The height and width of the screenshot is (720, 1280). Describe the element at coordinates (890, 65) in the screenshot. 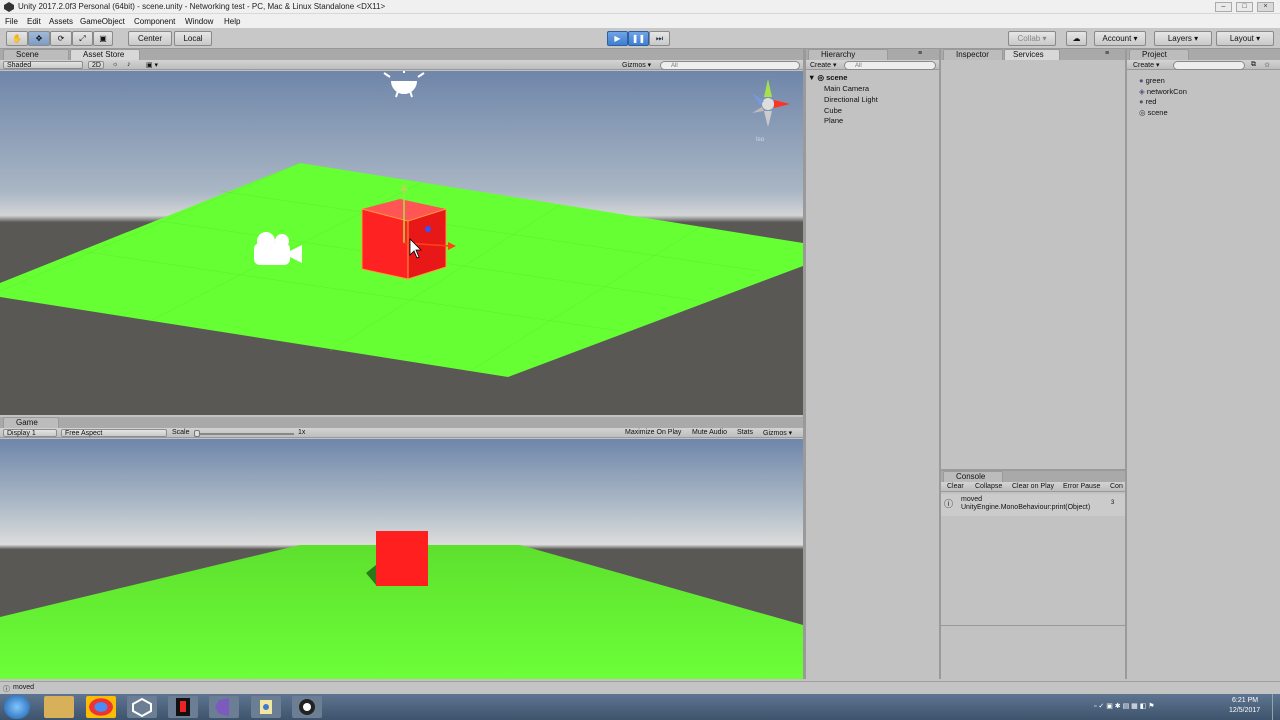

I see `hierarchy-search-input: All` at that location.